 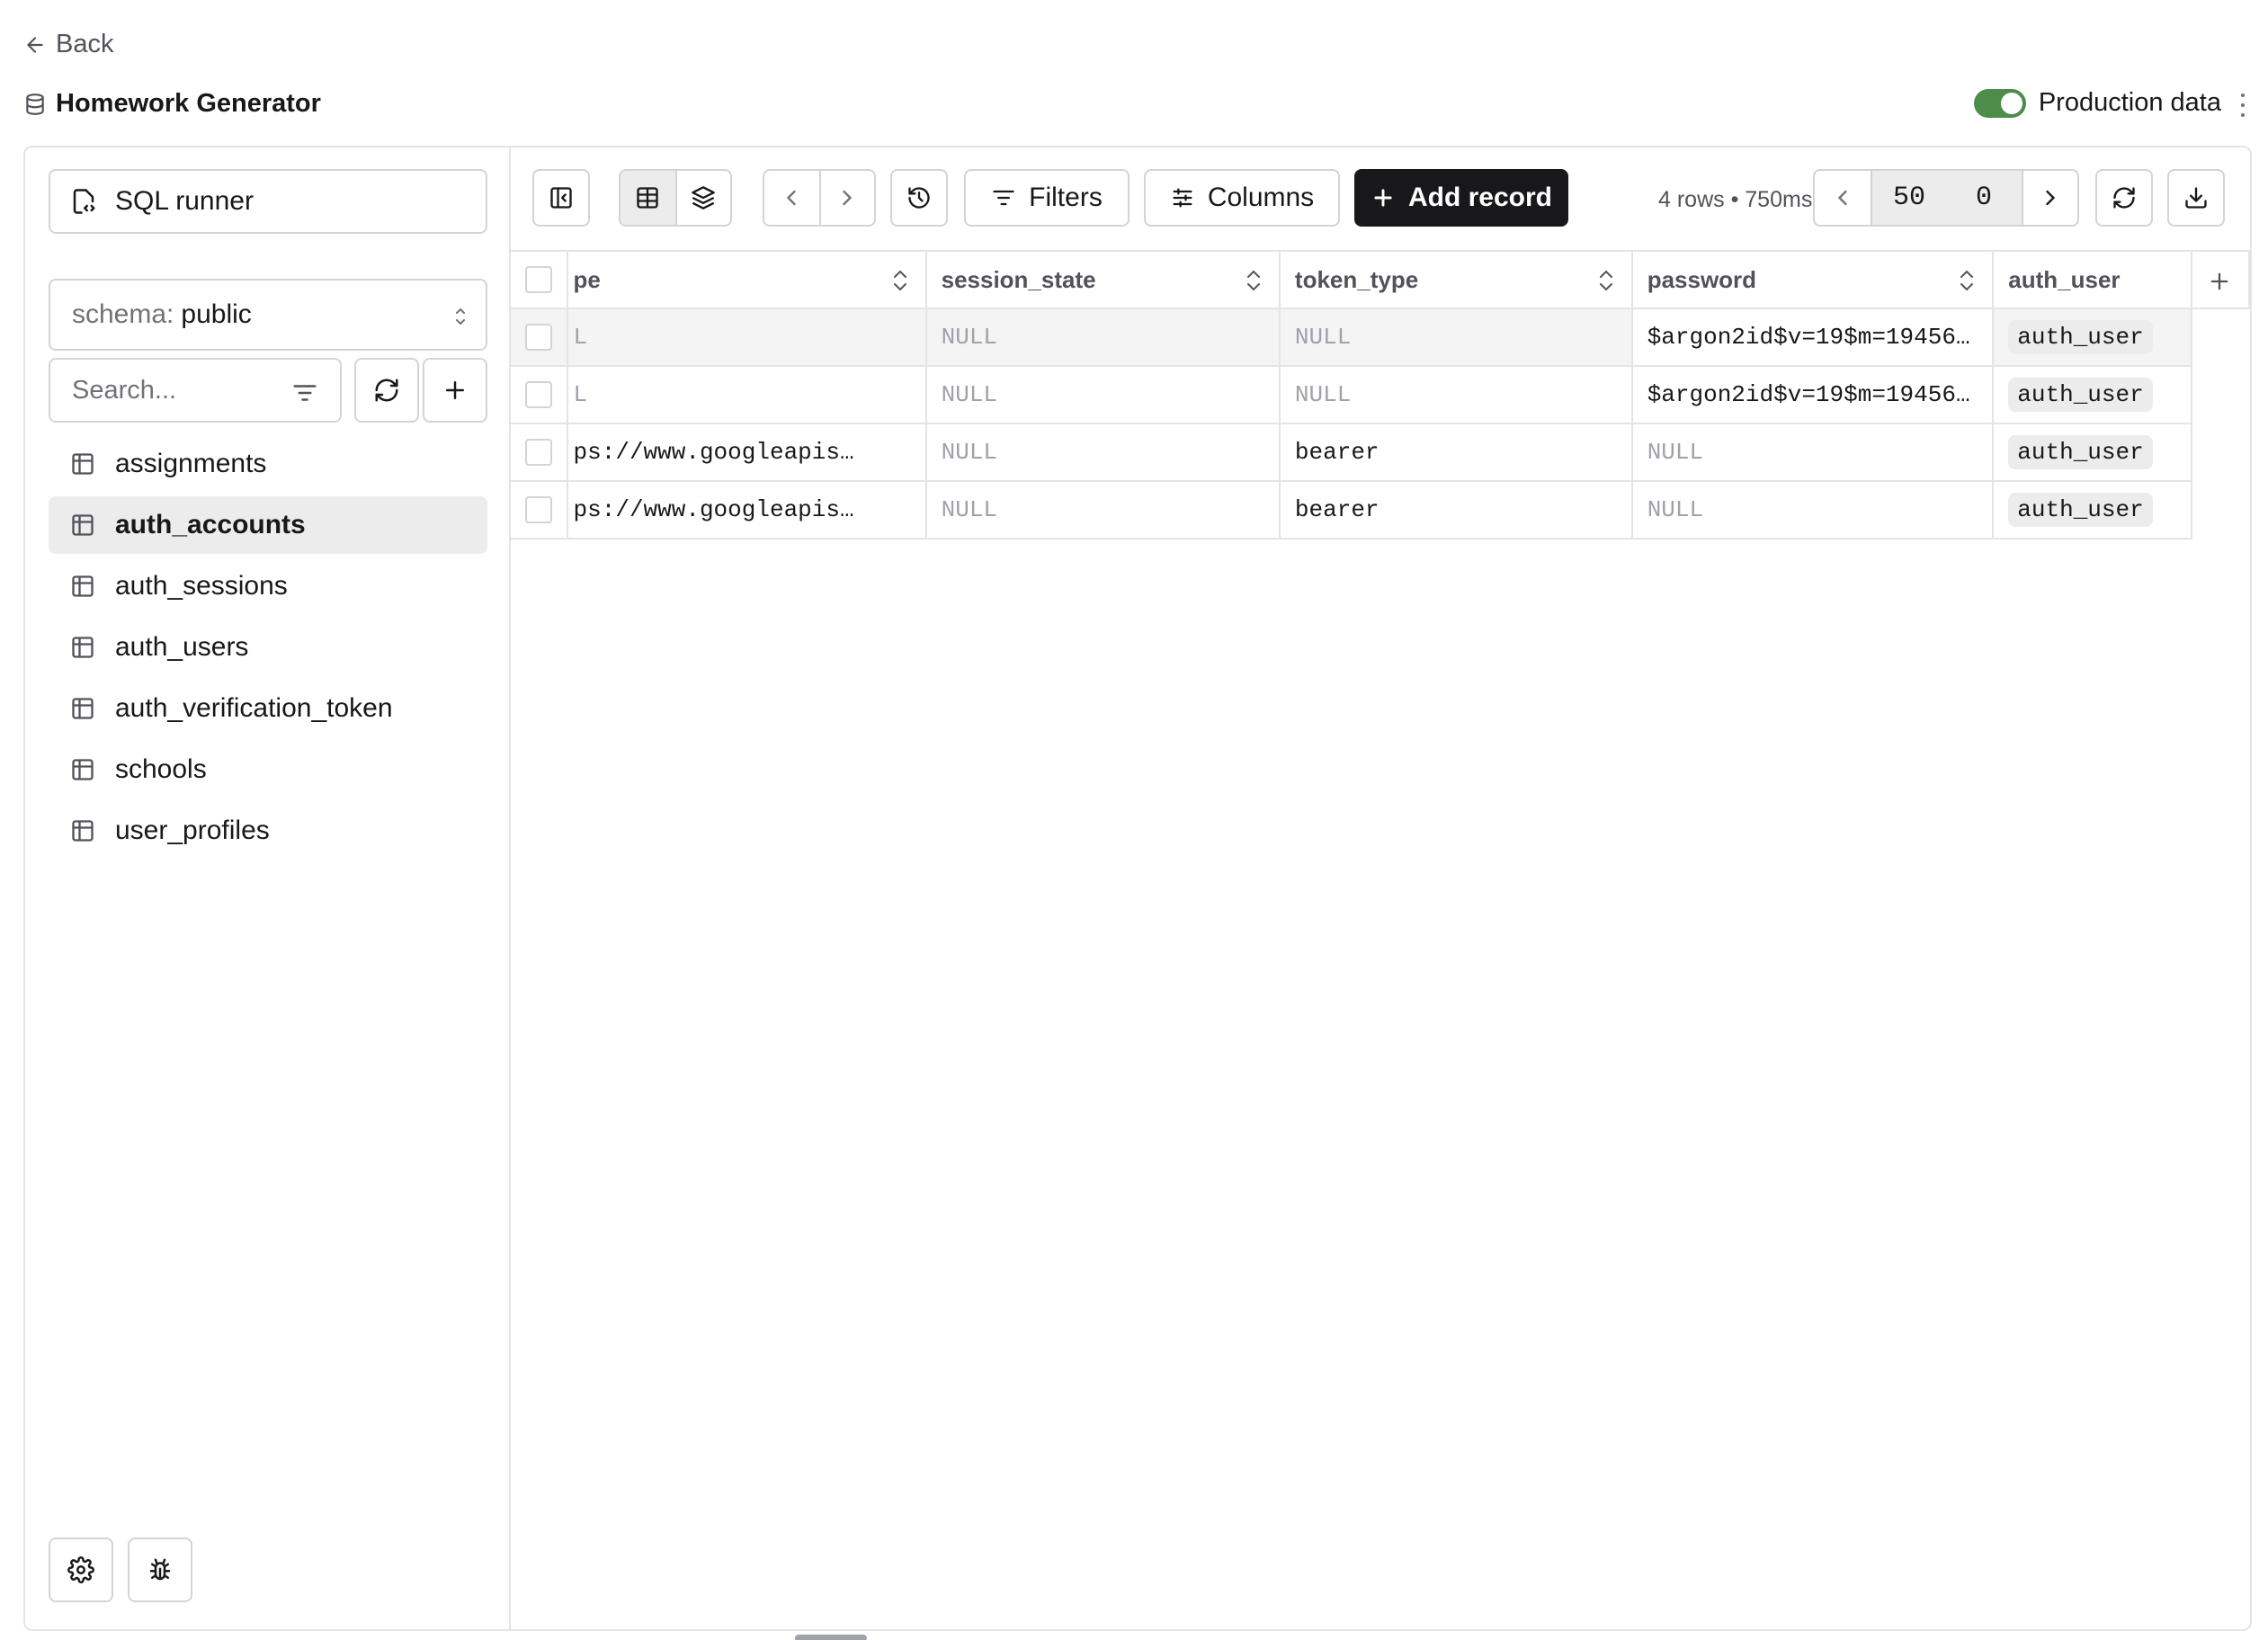 What do you see at coordinates (2000, 103) in the screenshot?
I see `toggle-switch` at bounding box center [2000, 103].